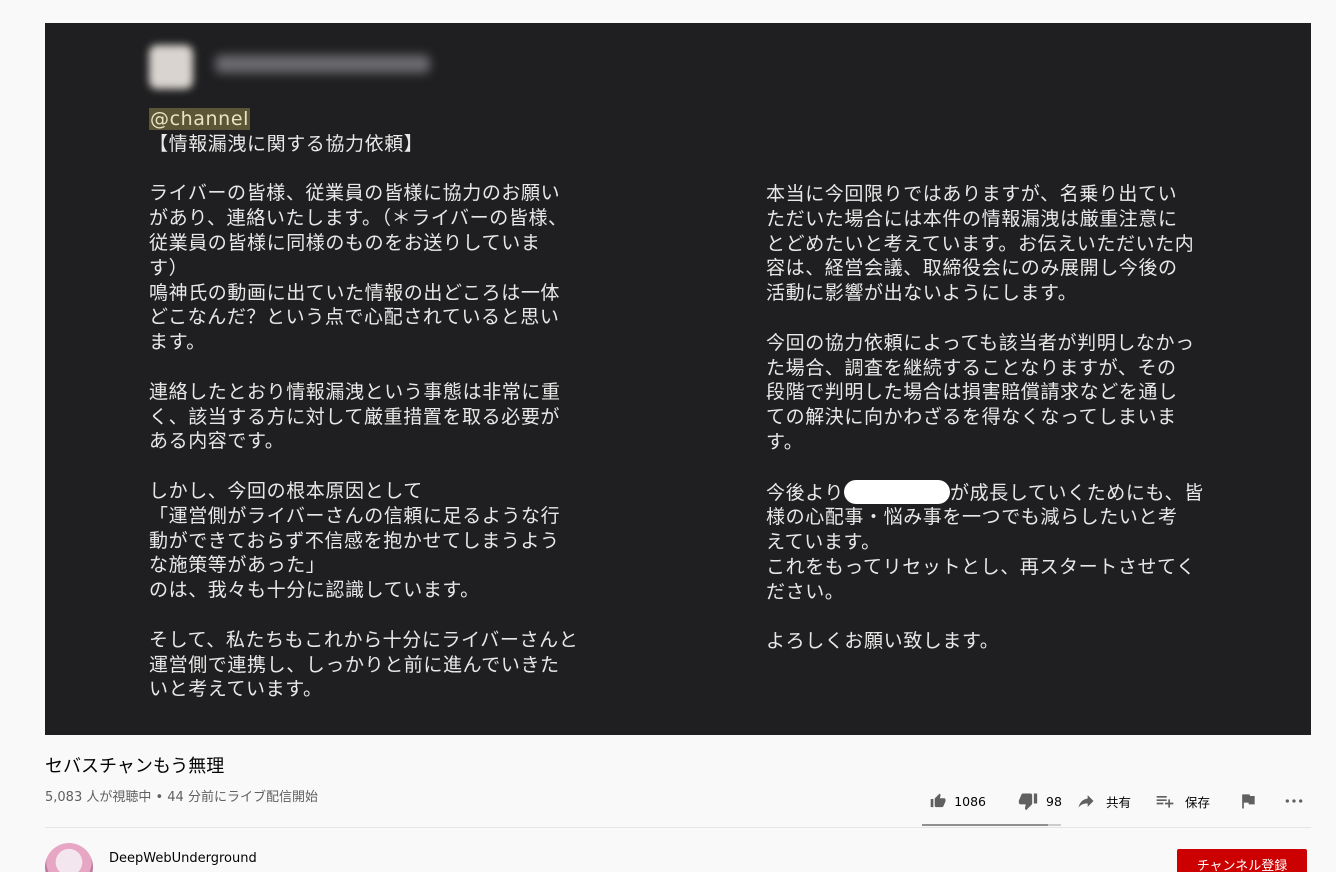  What do you see at coordinates (805, 492) in the screenshot?
I see `redacted-line-prefix: 今後より` at bounding box center [805, 492].